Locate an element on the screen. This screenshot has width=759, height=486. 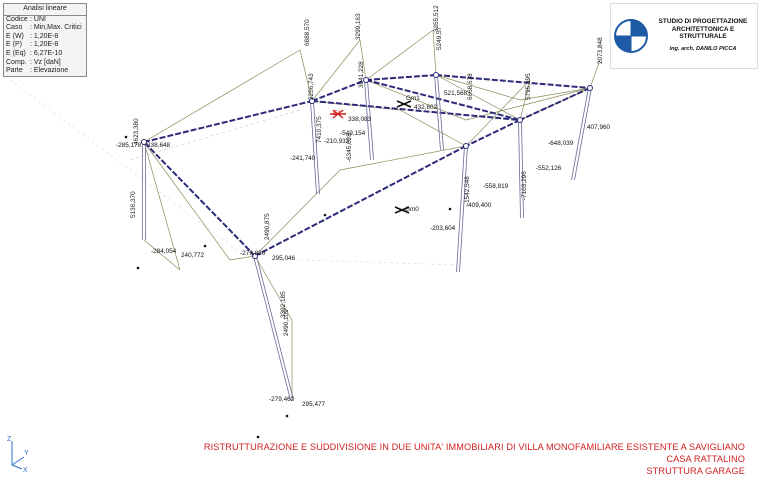
value-label: 240,772 is located at coordinates (193, 255).